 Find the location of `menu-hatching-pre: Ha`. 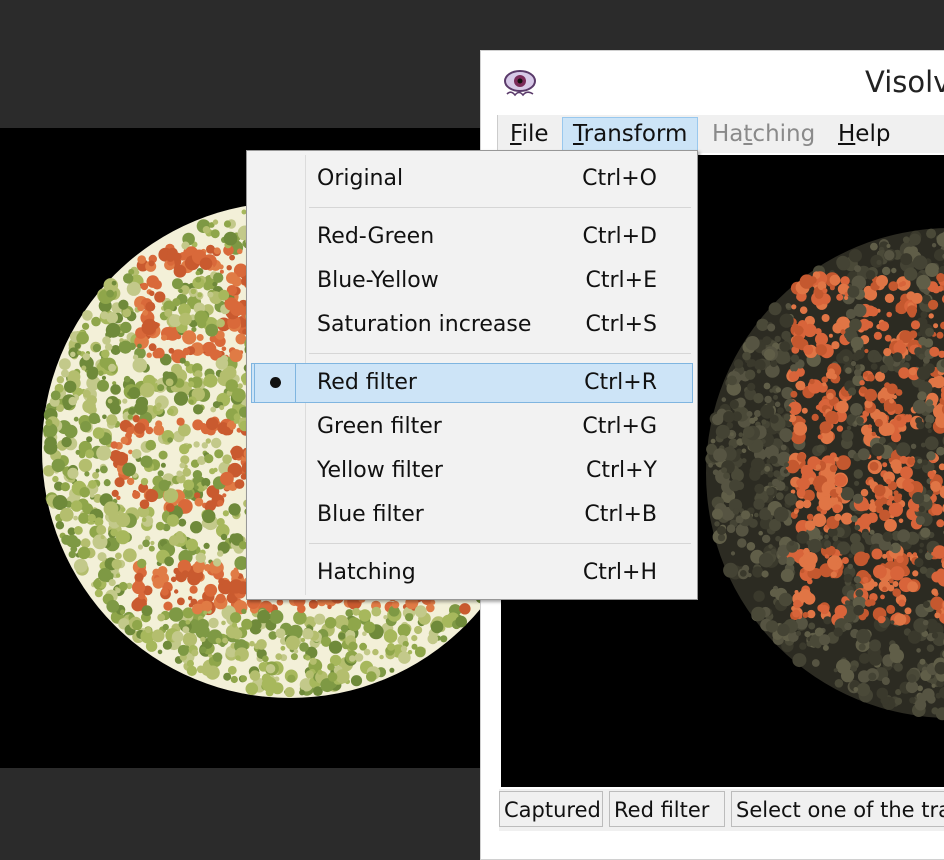

menu-hatching-pre: Ha is located at coordinates (727, 134).